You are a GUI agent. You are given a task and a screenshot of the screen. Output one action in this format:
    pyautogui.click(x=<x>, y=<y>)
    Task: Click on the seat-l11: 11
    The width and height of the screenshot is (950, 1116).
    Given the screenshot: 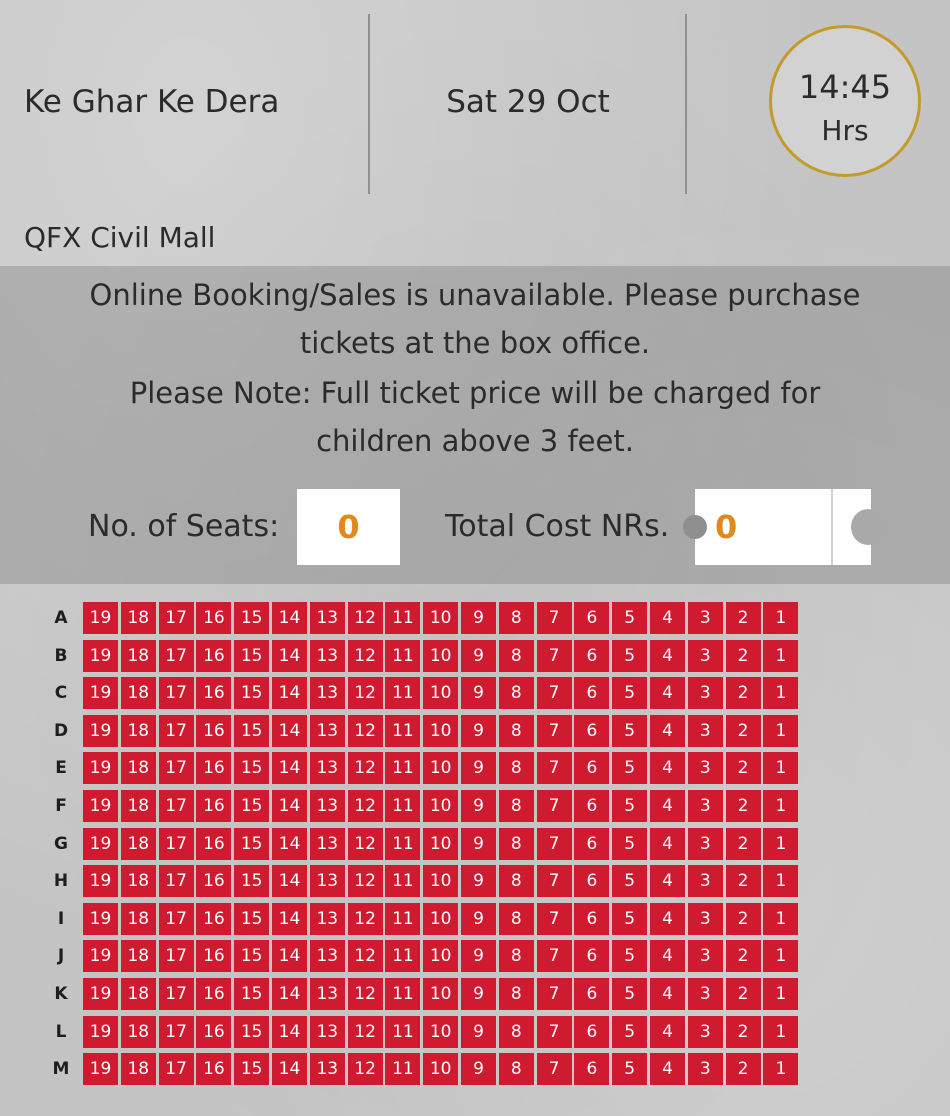 What is the action you would take?
    pyautogui.click(x=403, y=1031)
    